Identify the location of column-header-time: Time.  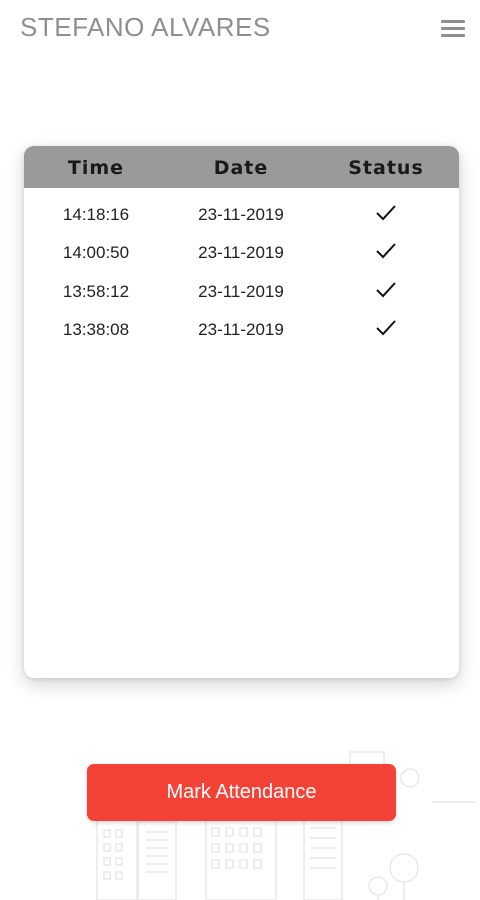
(96, 168).